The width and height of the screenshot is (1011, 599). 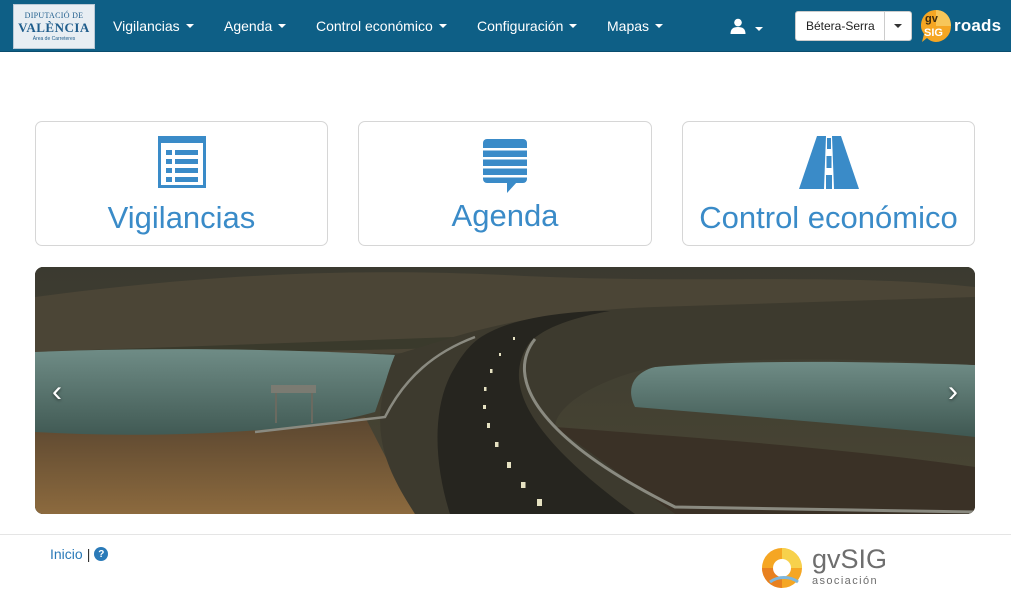 What do you see at coordinates (828, 217) in the screenshot?
I see `tile-control-economico-label: Control económico` at bounding box center [828, 217].